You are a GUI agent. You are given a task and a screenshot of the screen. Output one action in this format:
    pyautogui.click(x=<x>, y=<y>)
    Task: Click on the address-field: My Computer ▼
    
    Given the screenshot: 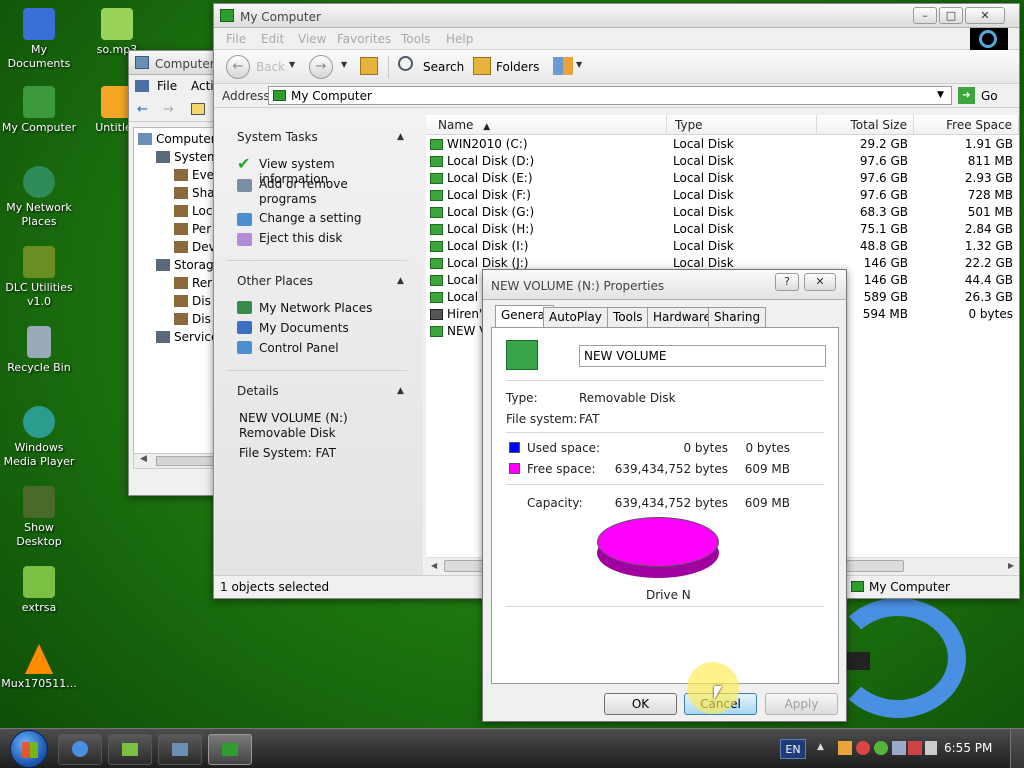 What is the action you would take?
    pyautogui.click(x=610, y=95)
    